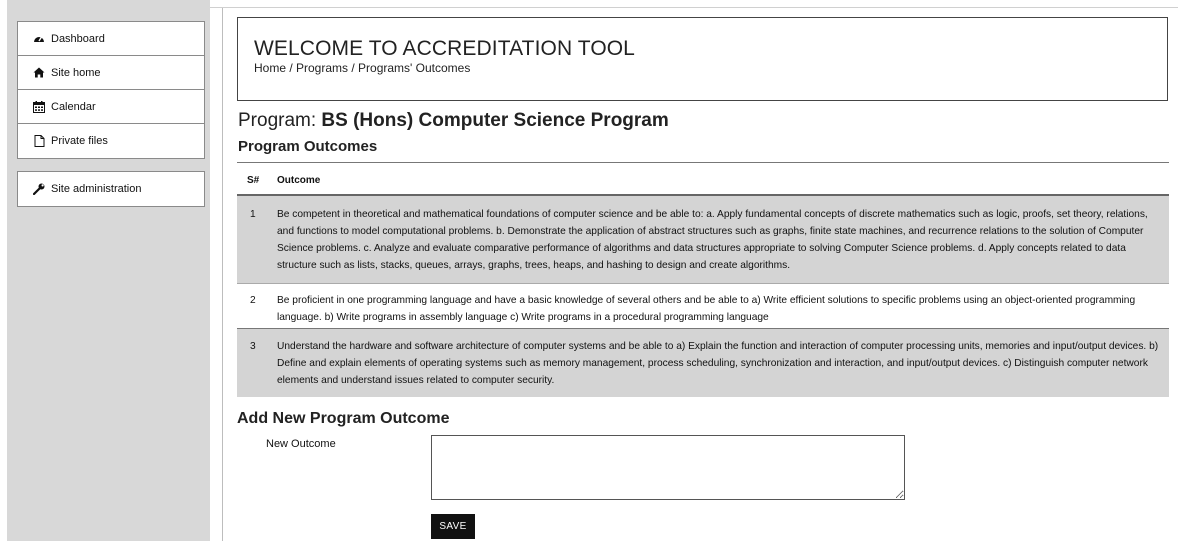 The width and height of the screenshot is (1178, 541). I want to click on page-title: WELCOME TO ACCREDITATION TOOL, so click(444, 48).